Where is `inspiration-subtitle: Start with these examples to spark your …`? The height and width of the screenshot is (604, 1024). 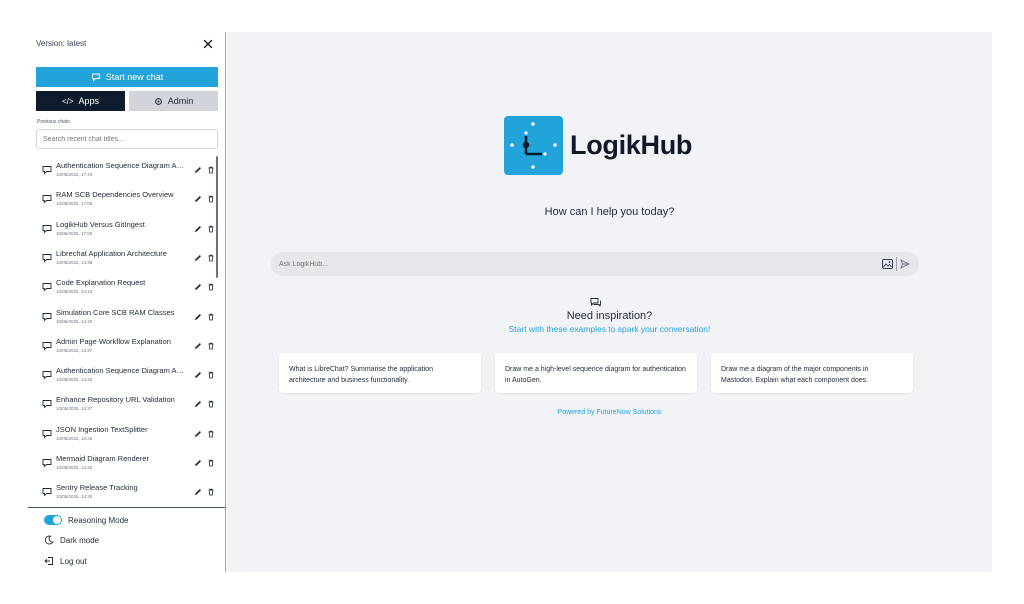 inspiration-subtitle: Start with these examples to spark your … is located at coordinates (609, 329).